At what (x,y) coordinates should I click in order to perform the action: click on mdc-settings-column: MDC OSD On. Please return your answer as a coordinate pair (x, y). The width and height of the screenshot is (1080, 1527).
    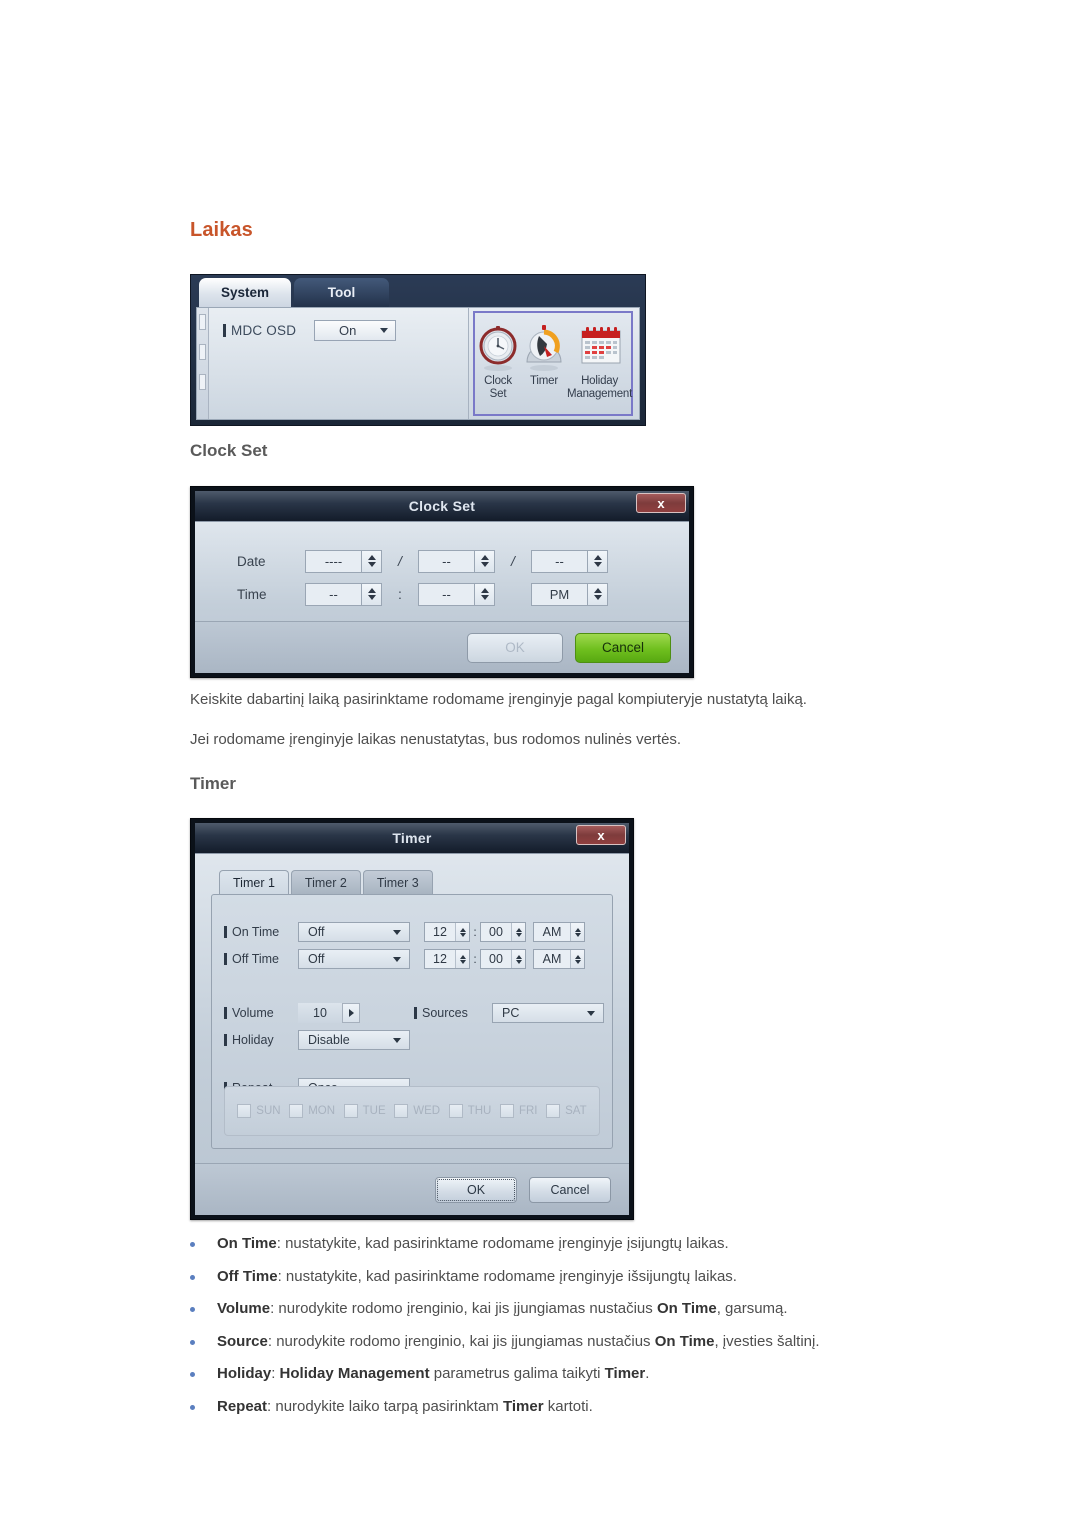
    Looking at the image, I should click on (339, 363).